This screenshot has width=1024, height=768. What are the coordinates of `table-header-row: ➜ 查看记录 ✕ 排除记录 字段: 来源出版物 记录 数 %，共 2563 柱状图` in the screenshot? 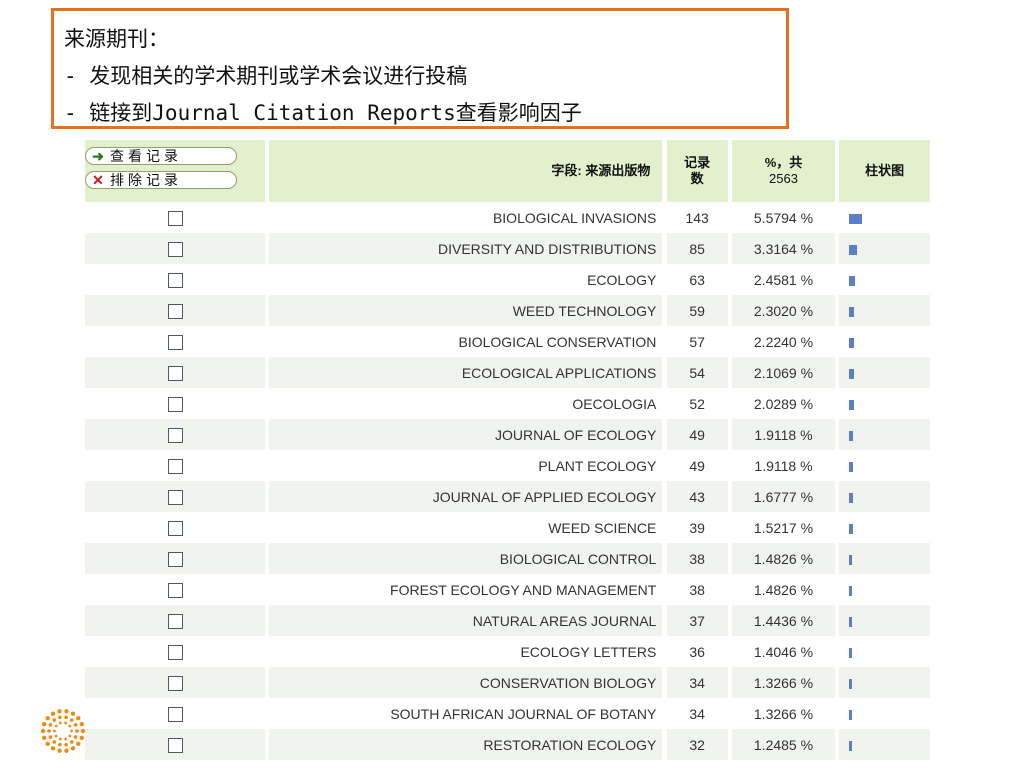 It's located at (507, 171).